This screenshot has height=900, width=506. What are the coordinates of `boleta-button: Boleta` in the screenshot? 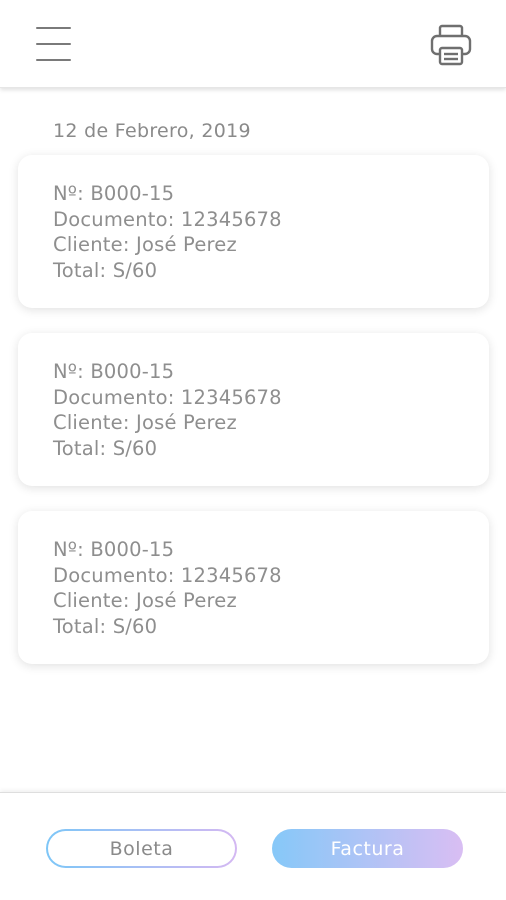 It's located at (141, 848).